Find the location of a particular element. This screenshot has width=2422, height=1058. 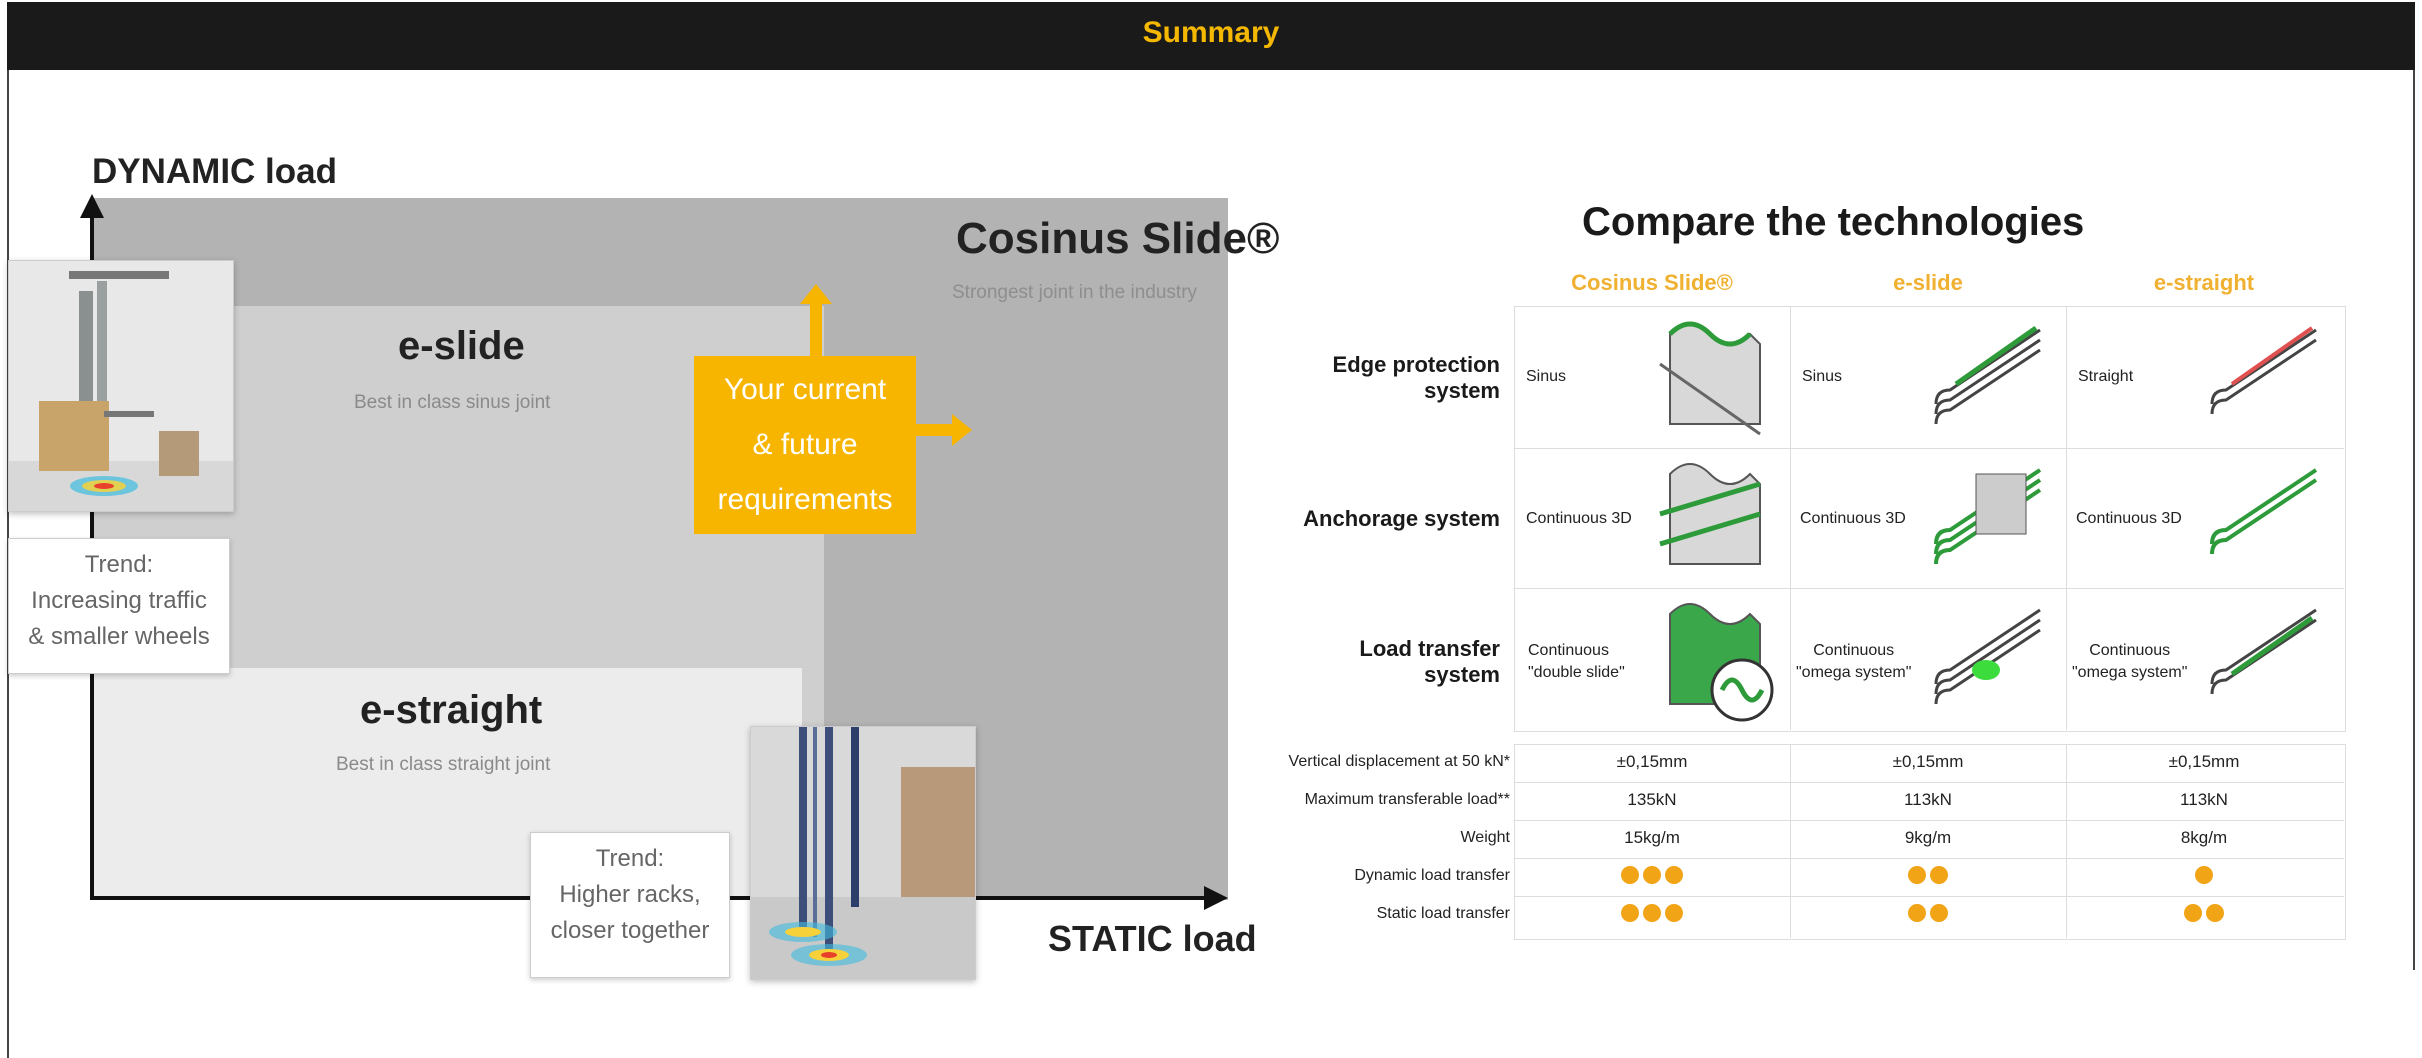

column-header-e-straight: e-straight is located at coordinates (2204, 282).